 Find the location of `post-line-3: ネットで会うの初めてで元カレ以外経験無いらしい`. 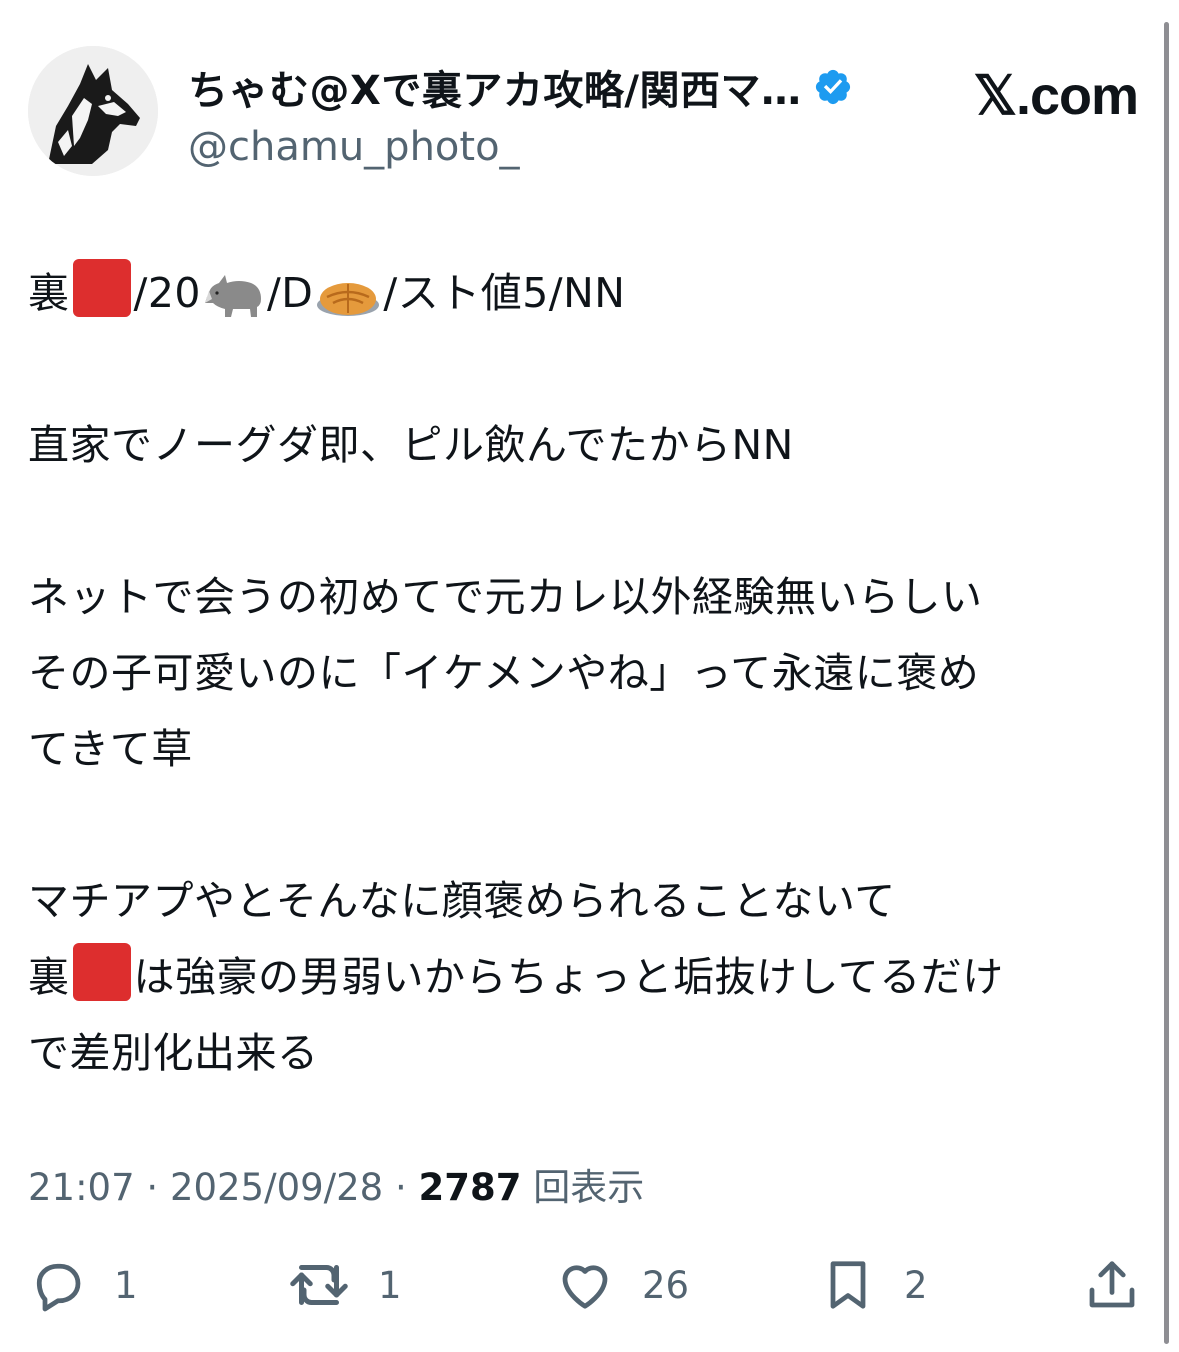

post-line-3: ネットで会うの初めてで元カレ以外経験無いらしい is located at coordinates (505, 597).